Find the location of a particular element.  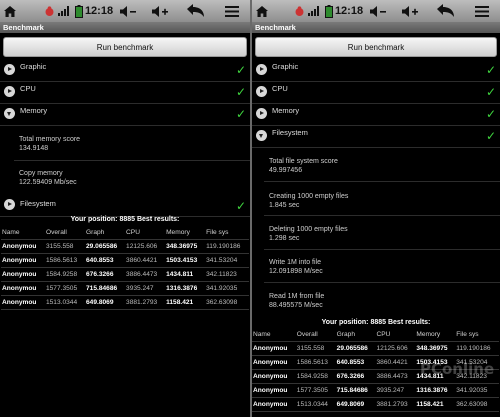

cell: 1513.0344 is located at coordinates (64, 302).